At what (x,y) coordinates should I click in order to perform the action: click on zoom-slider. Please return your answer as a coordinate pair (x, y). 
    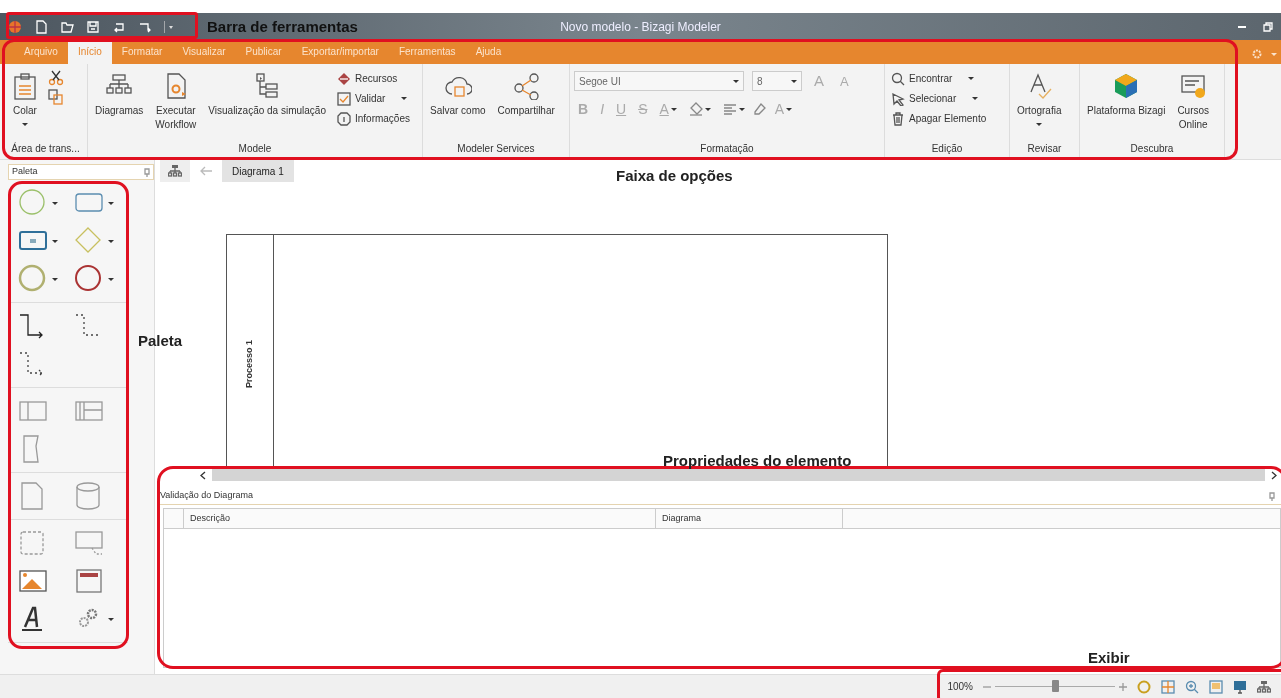
    Looking at the image, I should click on (1055, 686).